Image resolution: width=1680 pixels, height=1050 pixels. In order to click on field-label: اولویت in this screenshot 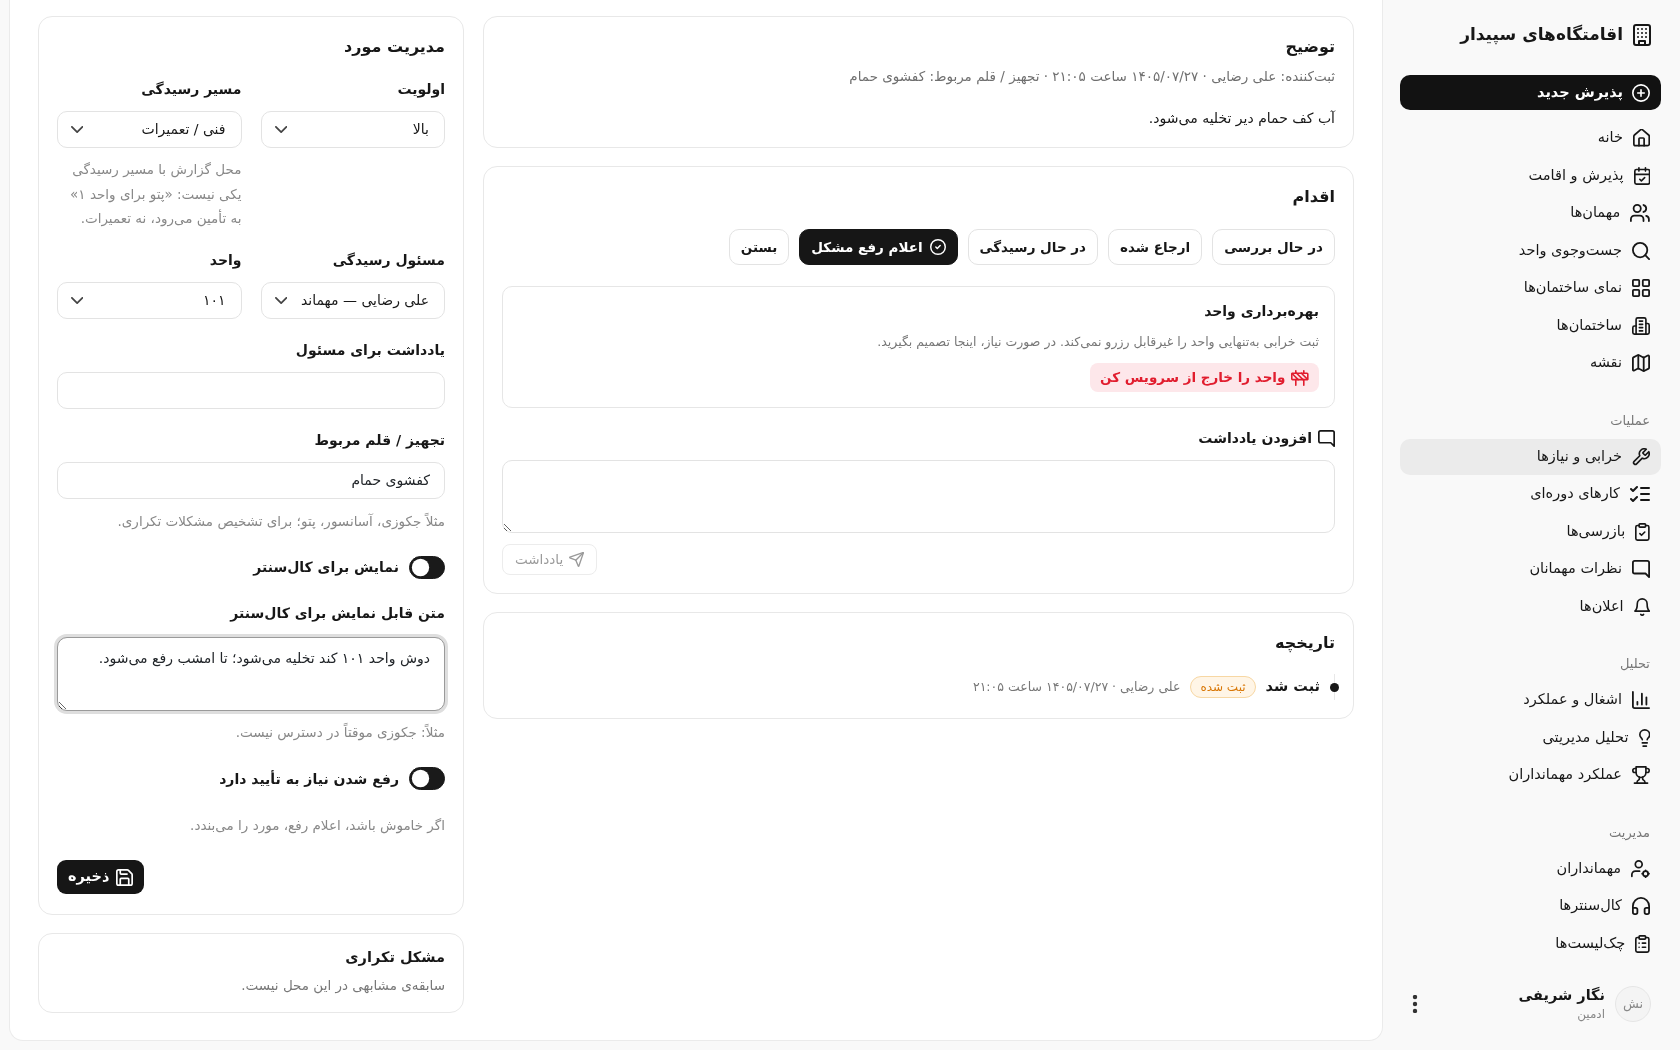, I will do `click(420, 90)`.